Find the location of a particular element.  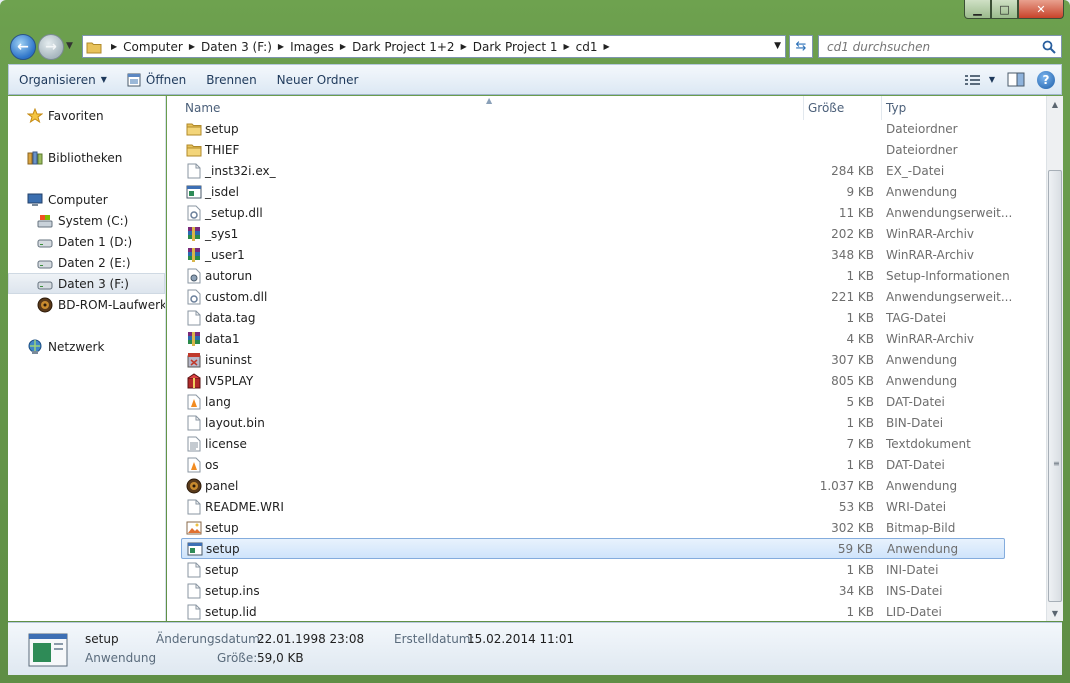

file-row: setup Dateiordner is located at coordinates (593, 128).